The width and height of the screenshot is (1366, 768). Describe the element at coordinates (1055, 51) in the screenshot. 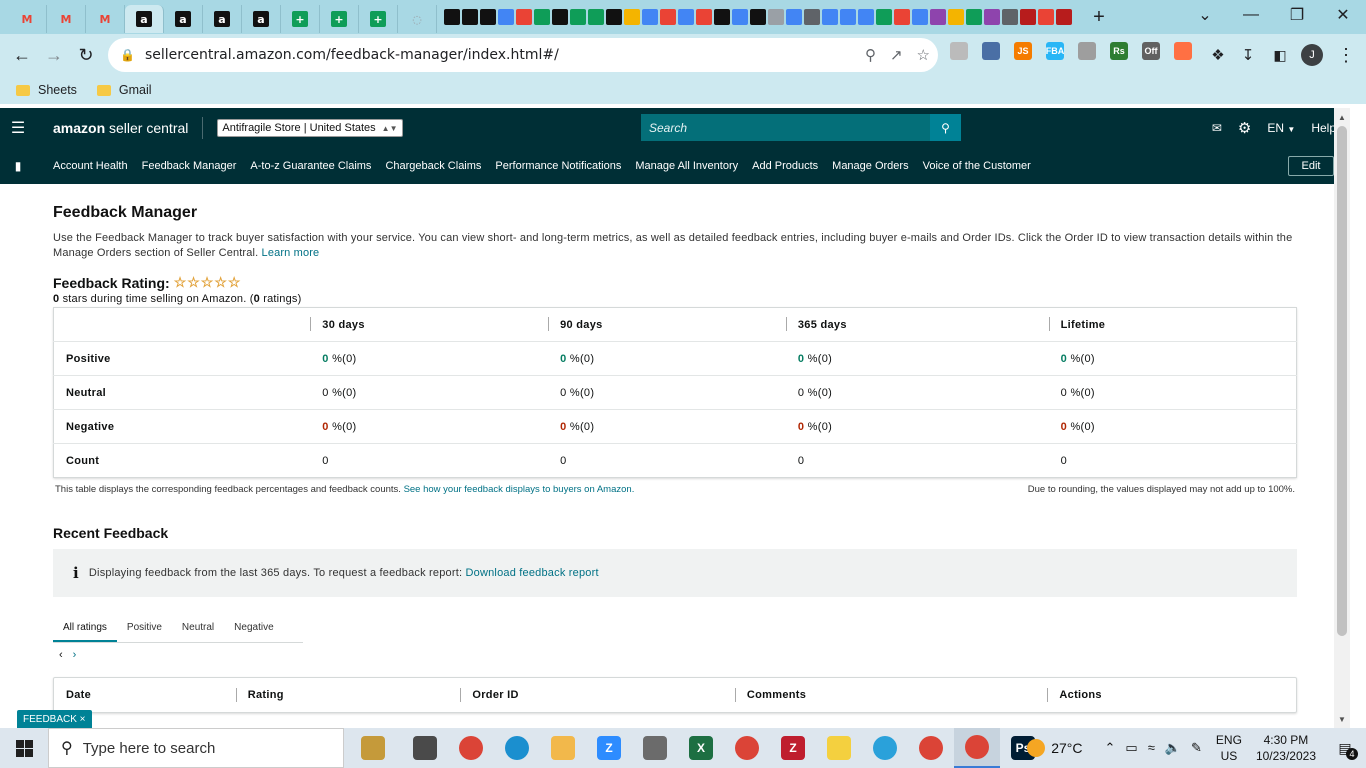

I see `fba-extension-icon: FBA` at that location.